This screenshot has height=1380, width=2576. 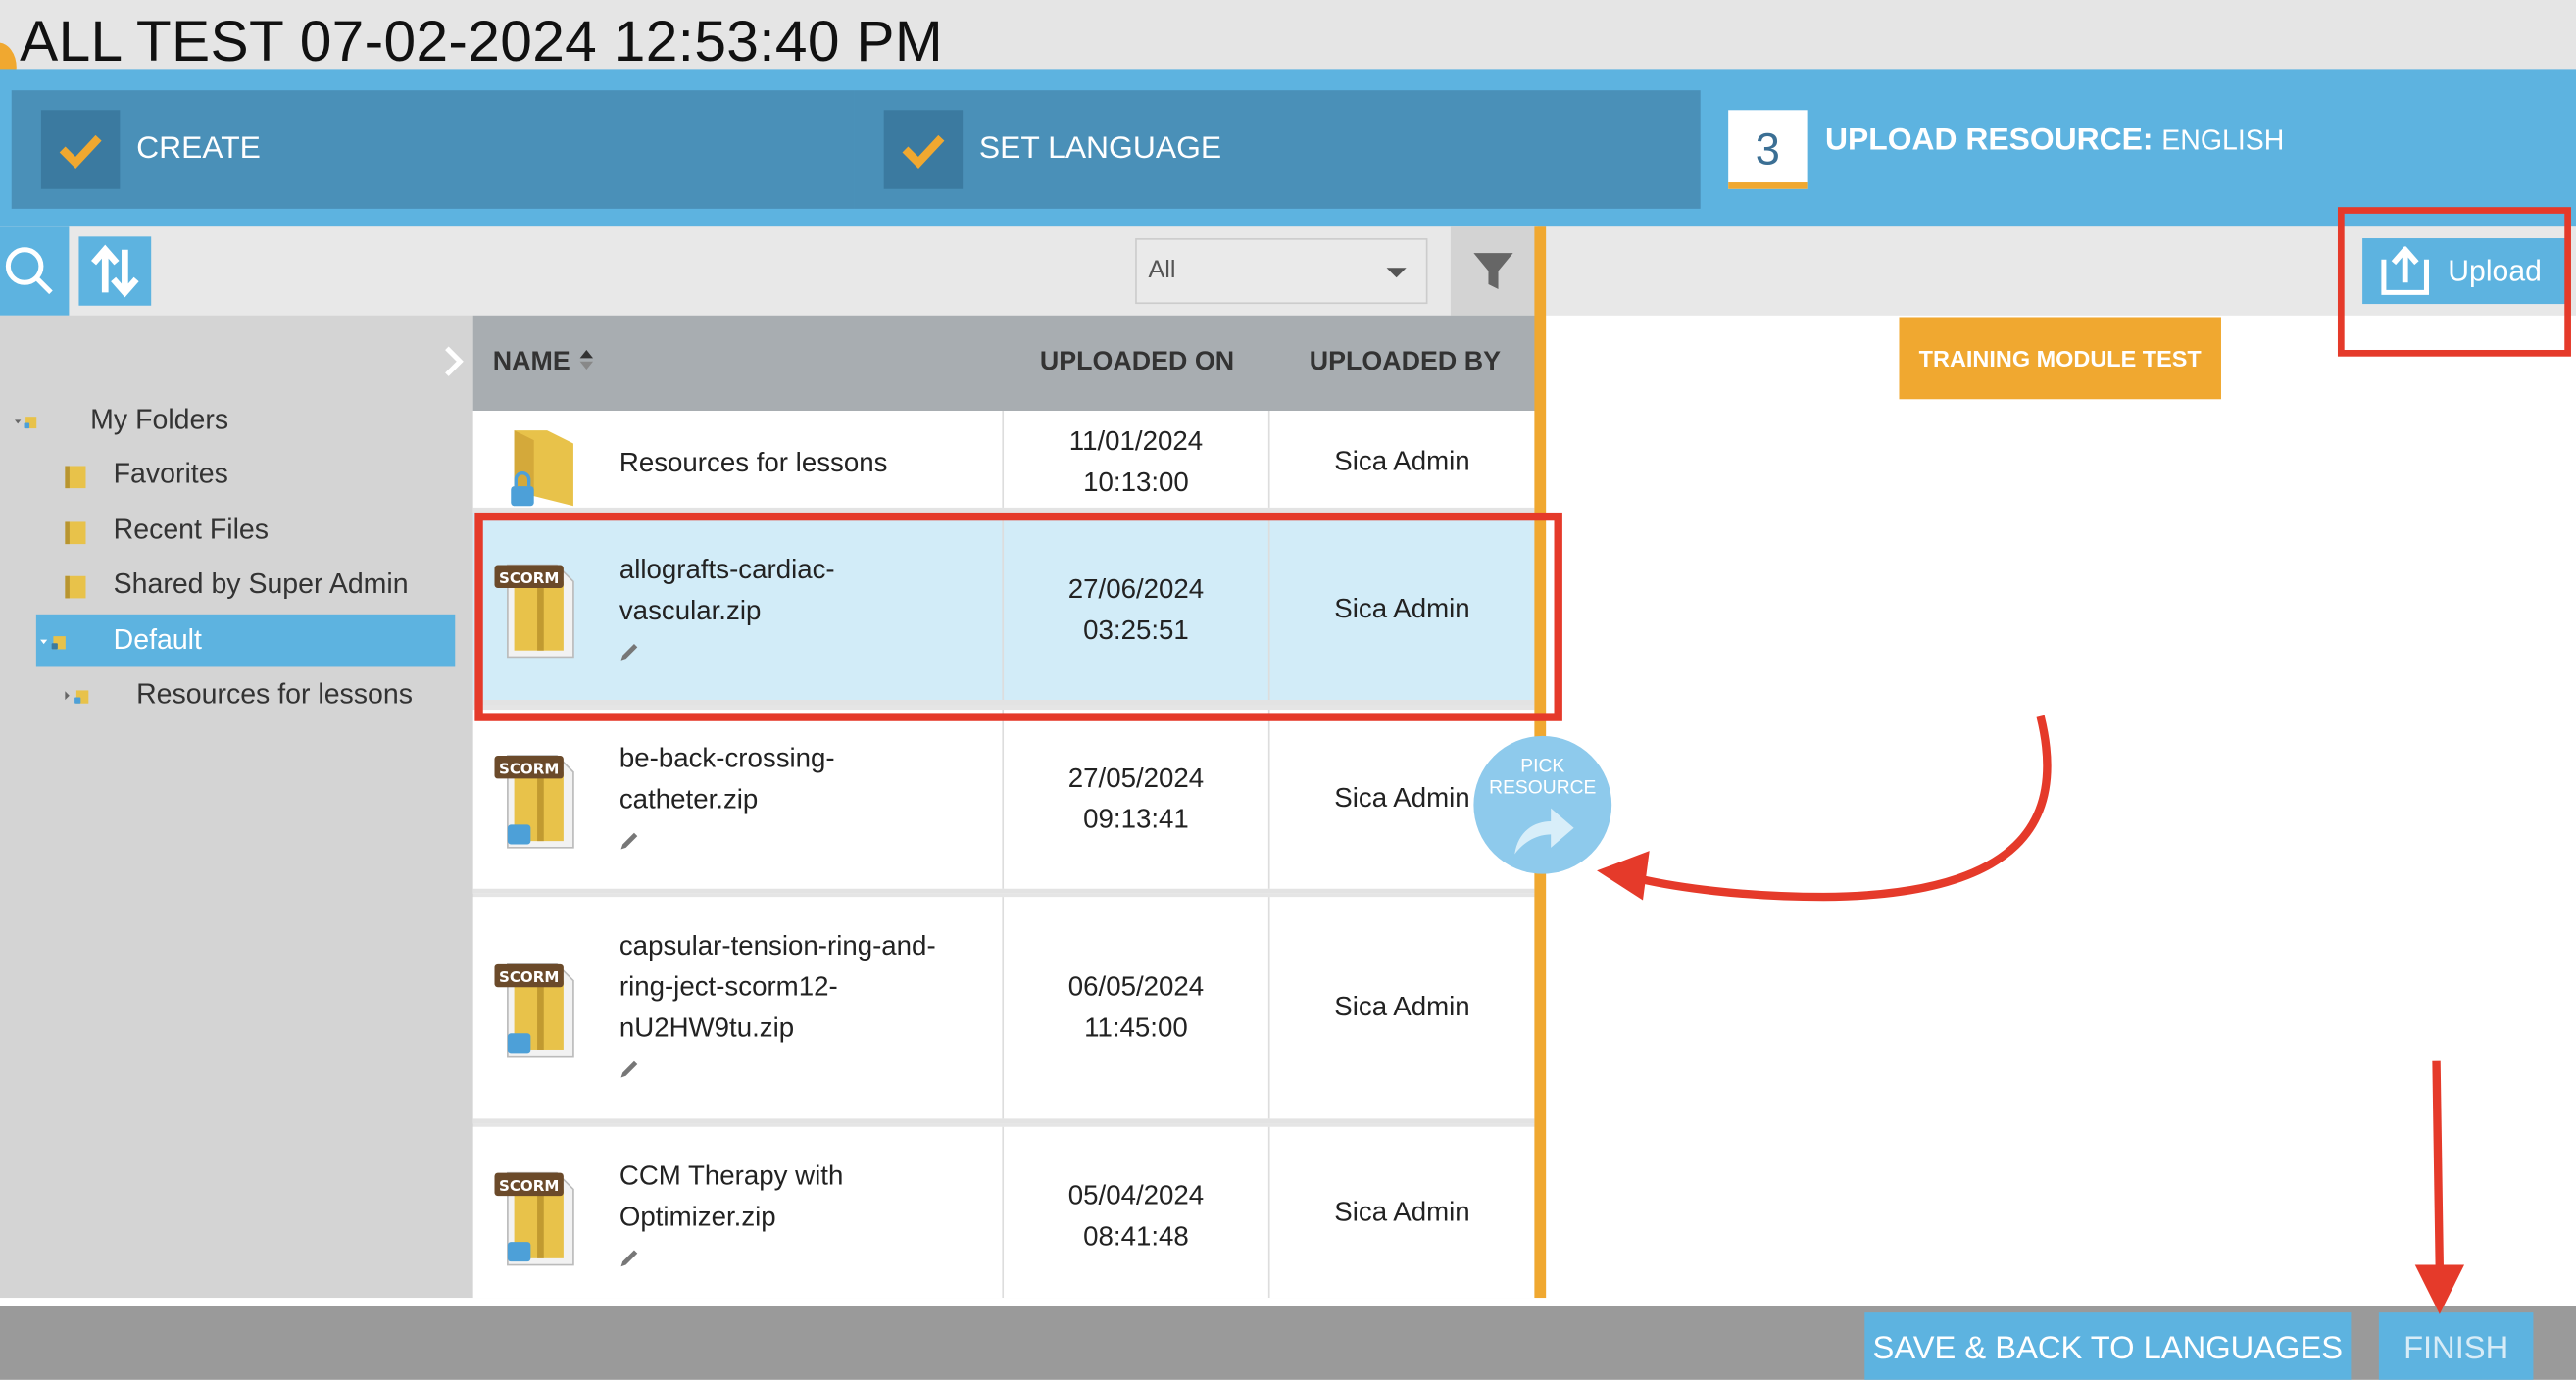 I want to click on funnel-icon, so click(x=1493, y=271).